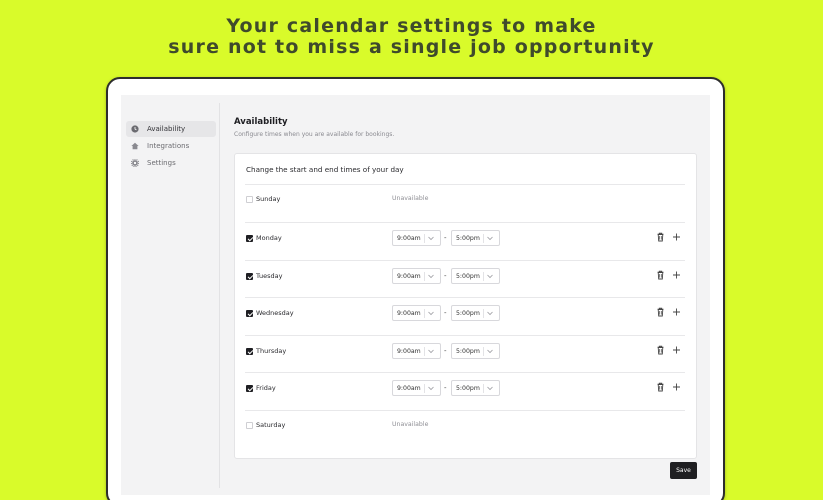 This screenshot has width=823, height=500. What do you see at coordinates (135, 129) in the screenshot?
I see `clock-icon` at bounding box center [135, 129].